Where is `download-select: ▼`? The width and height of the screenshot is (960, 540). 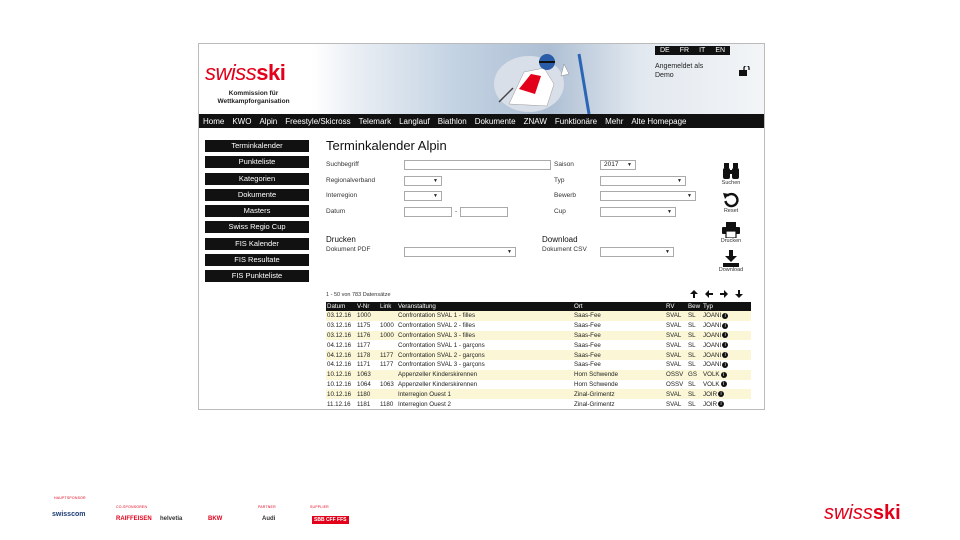 download-select: ▼ is located at coordinates (637, 252).